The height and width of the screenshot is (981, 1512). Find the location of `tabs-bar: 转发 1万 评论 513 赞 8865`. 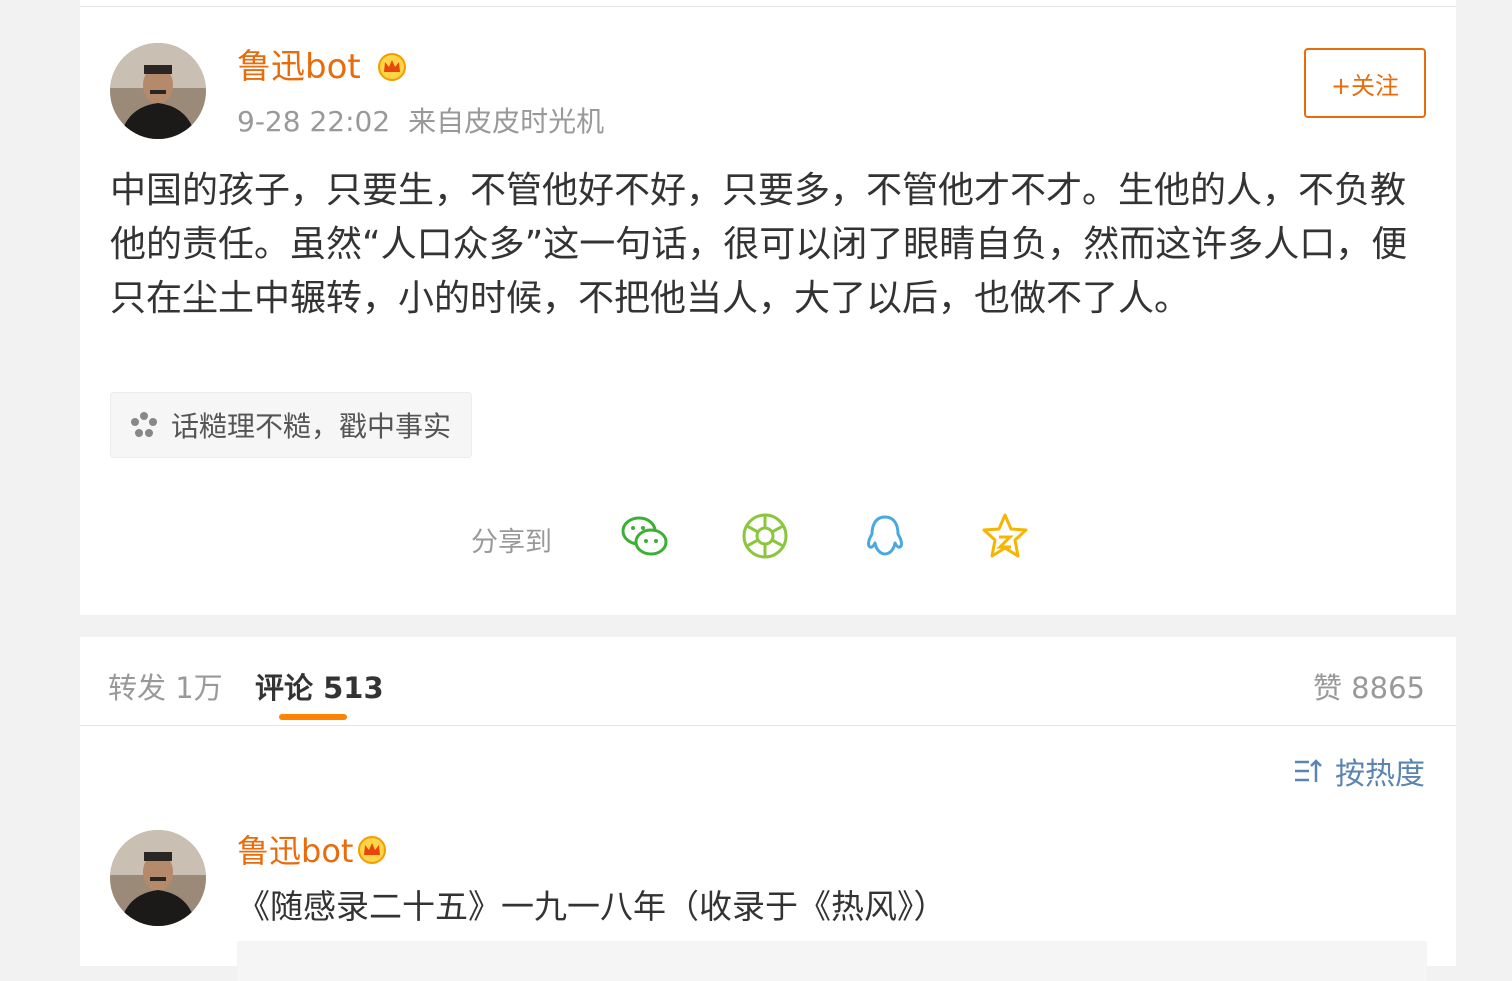

tabs-bar: 转发 1万 评论 513 赞 8865 is located at coordinates (768, 681).